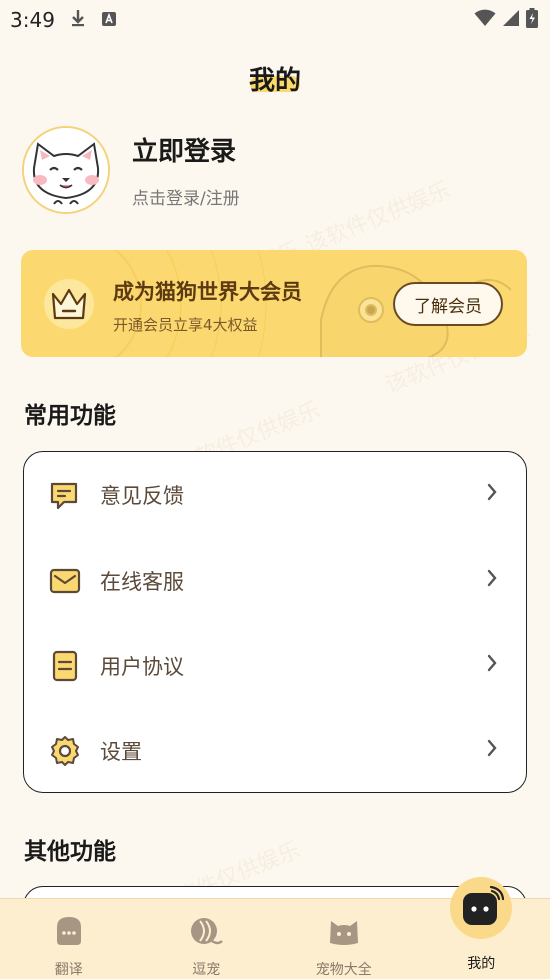 The height and width of the screenshot is (979, 550). What do you see at coordinates (275, 581) in the screenshot?
I see `menu-item-customer-service: 在线客服` at bounding box center [275, 581].